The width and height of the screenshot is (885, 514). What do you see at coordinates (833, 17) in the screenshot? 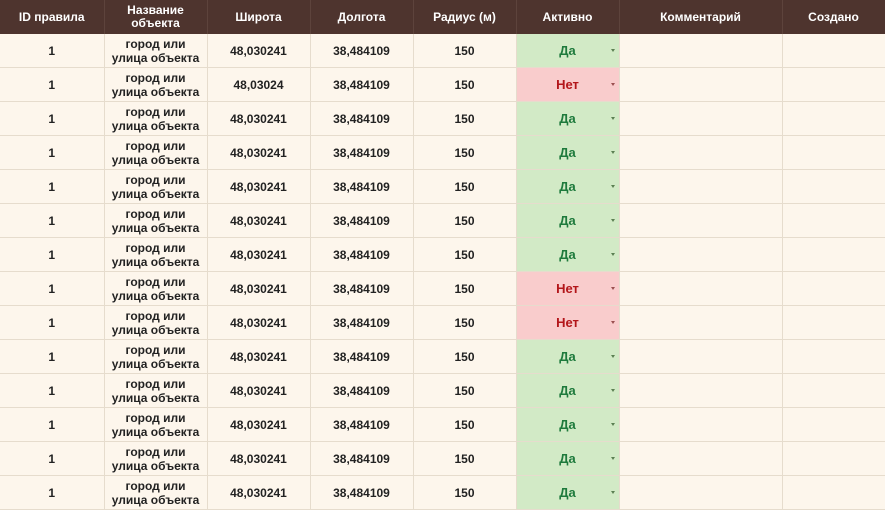
I see `header-created: Создано` at bounding box center [833, 17].